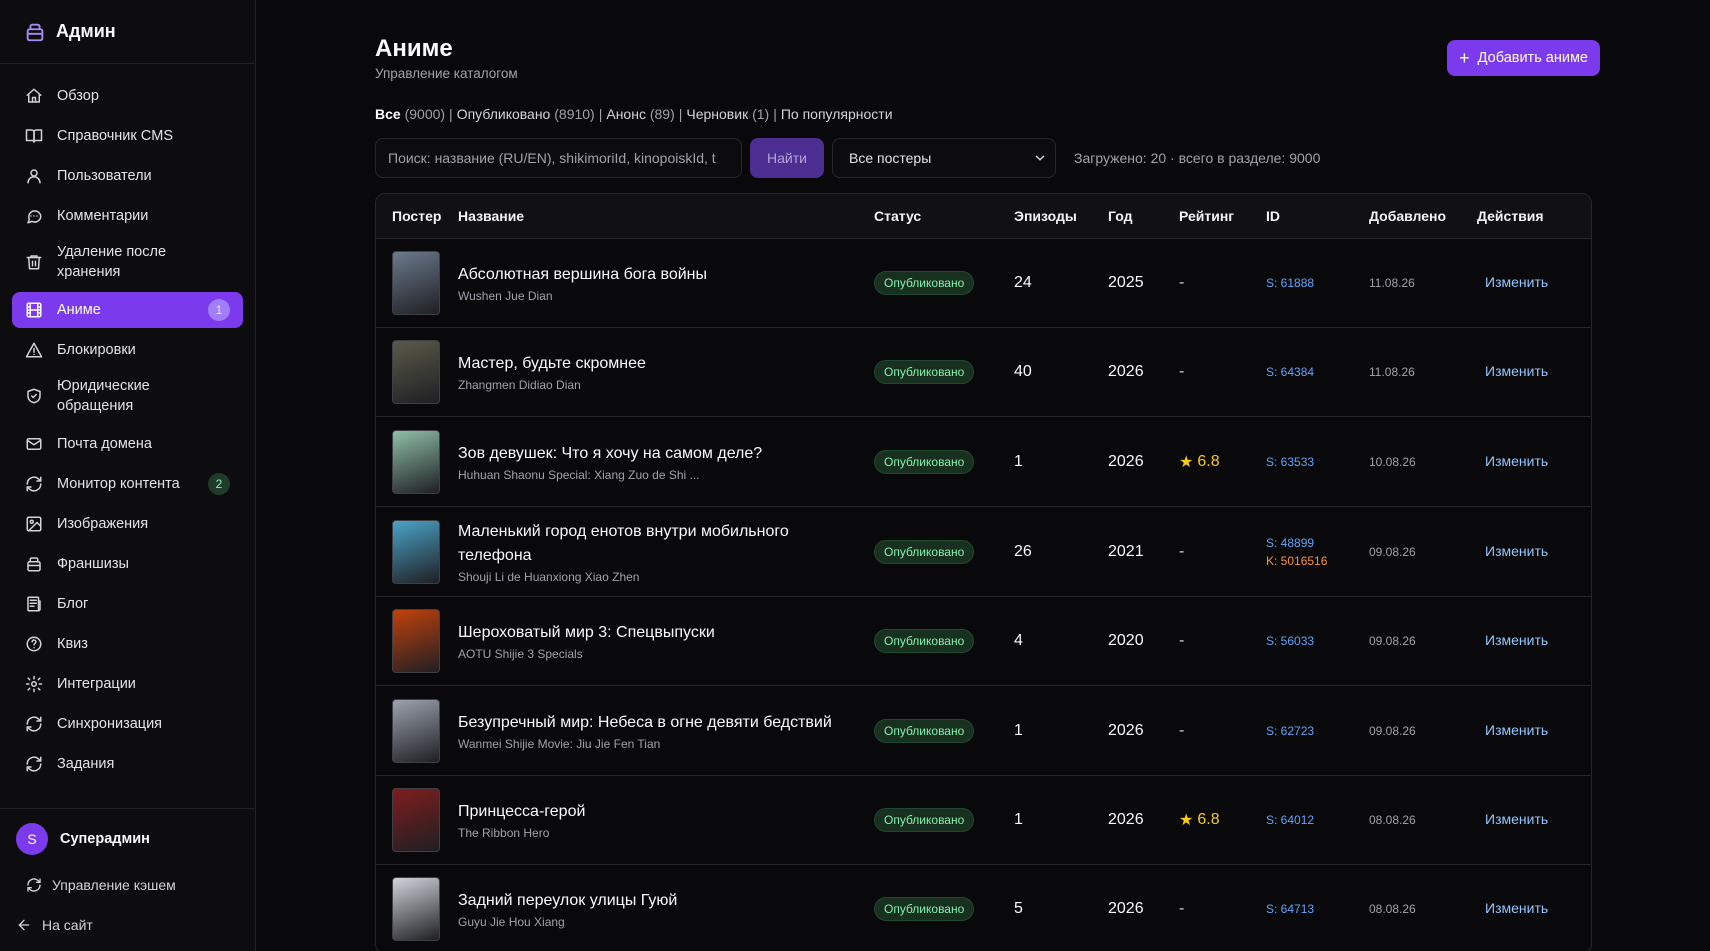 The height and width of the screenshot is (951, 1710). I want to click on add-anime-button: + Добавить аниме, so click(1523, 58).